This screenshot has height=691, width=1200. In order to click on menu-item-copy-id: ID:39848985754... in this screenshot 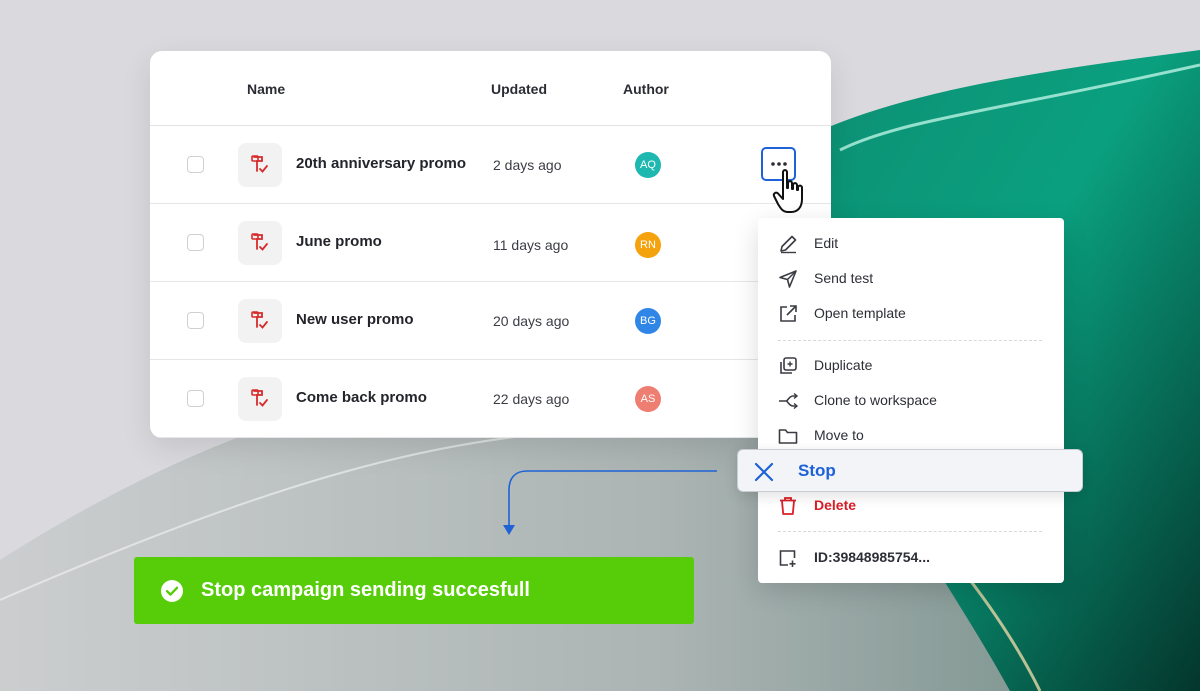, I will do `click(911, 557)`.